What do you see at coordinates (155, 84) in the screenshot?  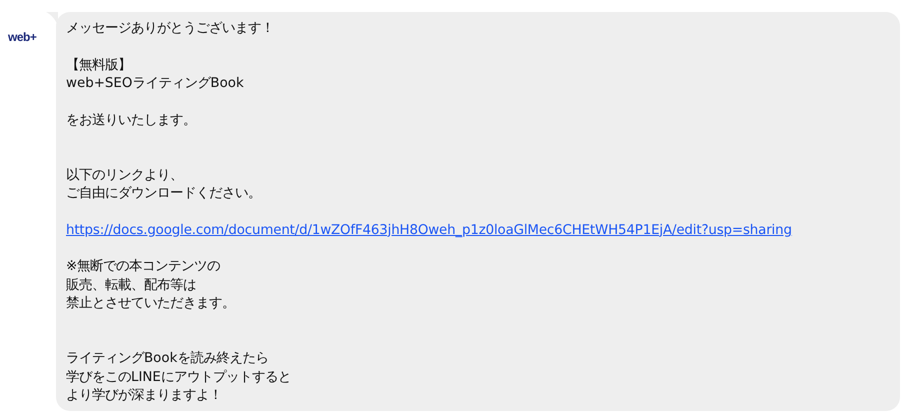 I see `message-text: web+SEOライティングBook` at bounding box center [155, 84].